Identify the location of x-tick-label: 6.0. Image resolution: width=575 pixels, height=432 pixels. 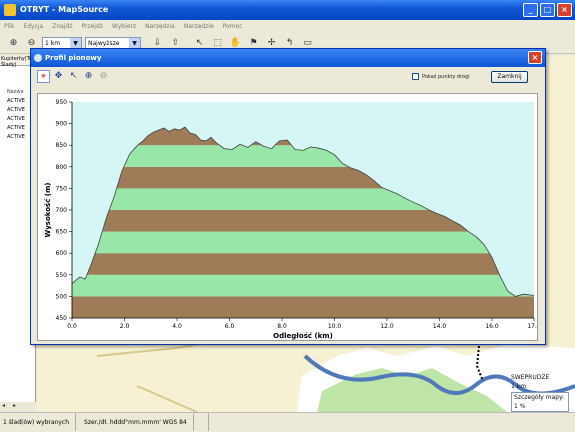
(230, 326).